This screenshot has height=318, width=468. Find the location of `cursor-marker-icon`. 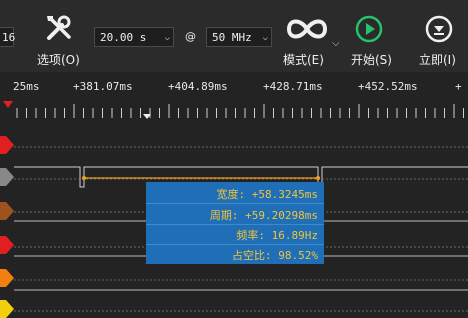

cursor-marker-icon is located at coordinates (147, 117).